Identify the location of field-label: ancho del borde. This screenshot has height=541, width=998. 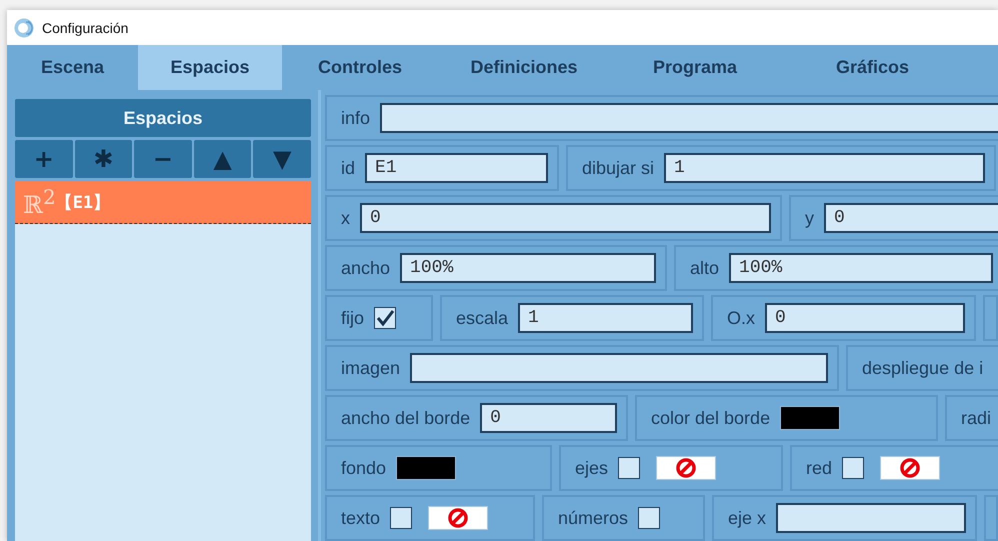
(405, 418).